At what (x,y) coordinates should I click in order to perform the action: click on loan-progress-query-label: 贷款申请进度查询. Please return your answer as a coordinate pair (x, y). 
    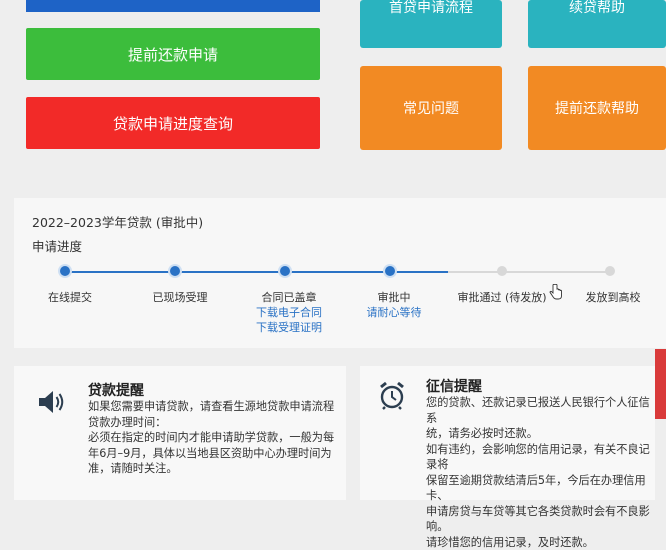
    Looking at the image, I should click on (173, 123).